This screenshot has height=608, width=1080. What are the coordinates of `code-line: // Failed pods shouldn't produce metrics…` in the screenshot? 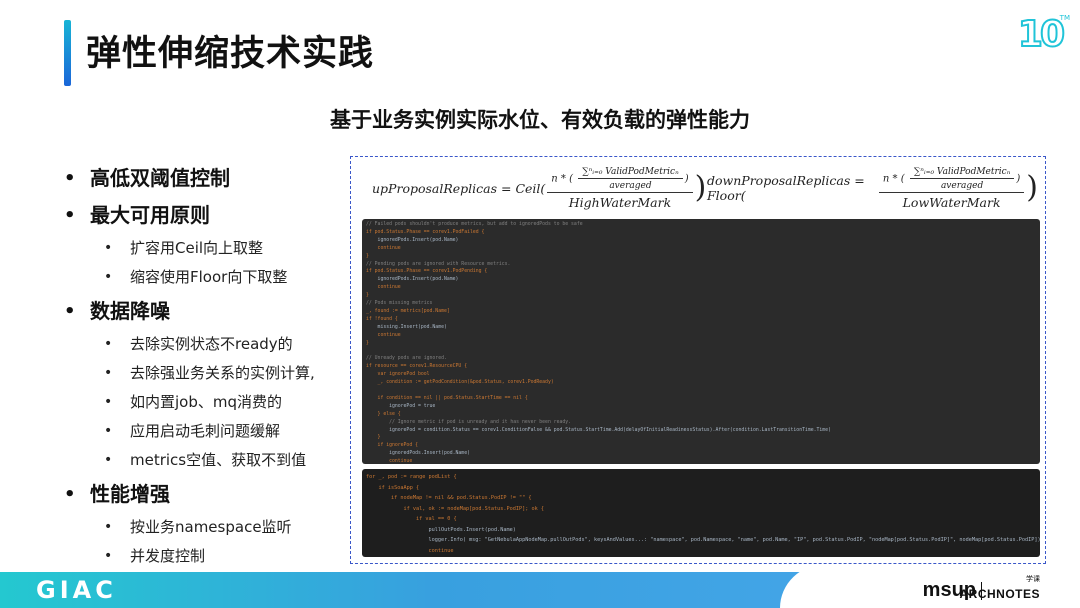 It's located at (474, 224).